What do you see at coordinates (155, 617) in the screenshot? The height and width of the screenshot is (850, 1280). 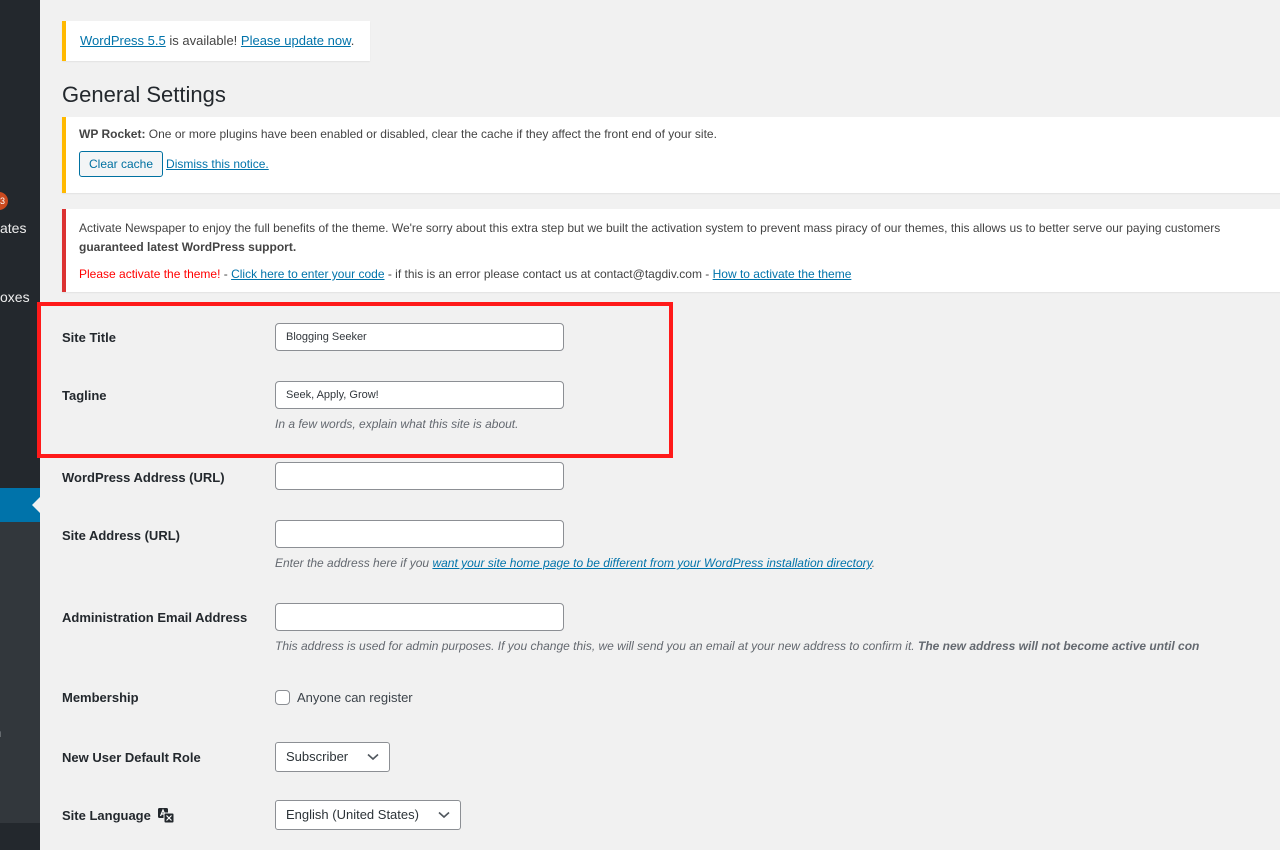 I see `admin-email-label: Administration Email Address` at bounding box center [155, 617].